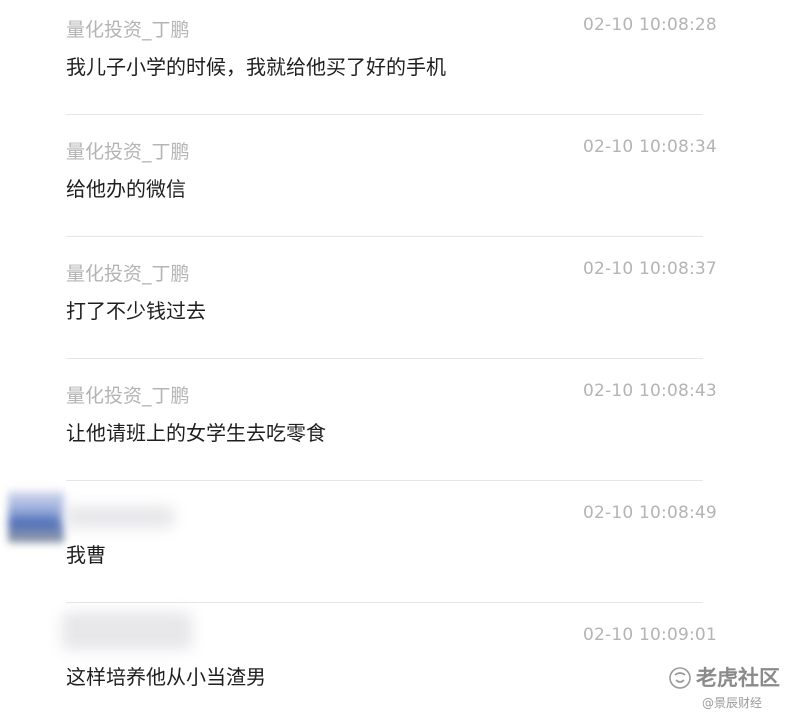 Image resolution: width=788 pixels, height=721 pixels. I want to click on message-time: 02-10 10:08:43, so click(650, 391).